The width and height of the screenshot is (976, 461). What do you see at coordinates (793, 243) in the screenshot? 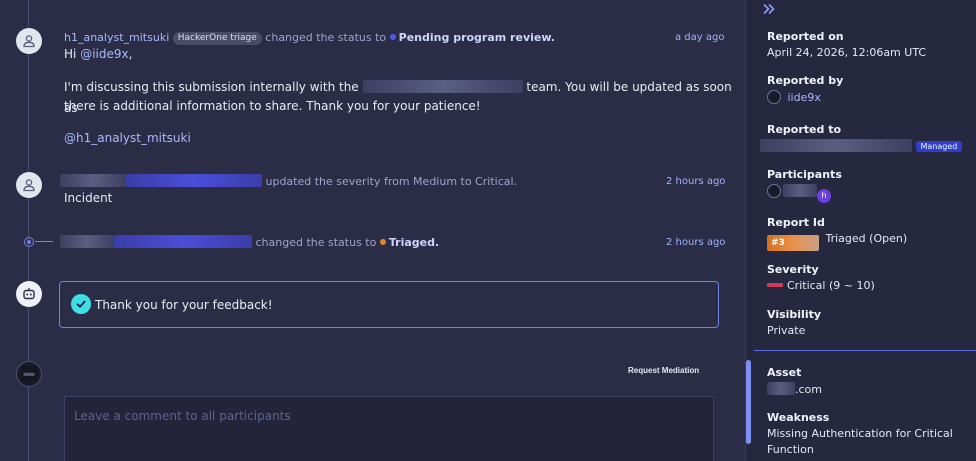
I see `report-id-badge: #3` at bounding box center [793, 243].